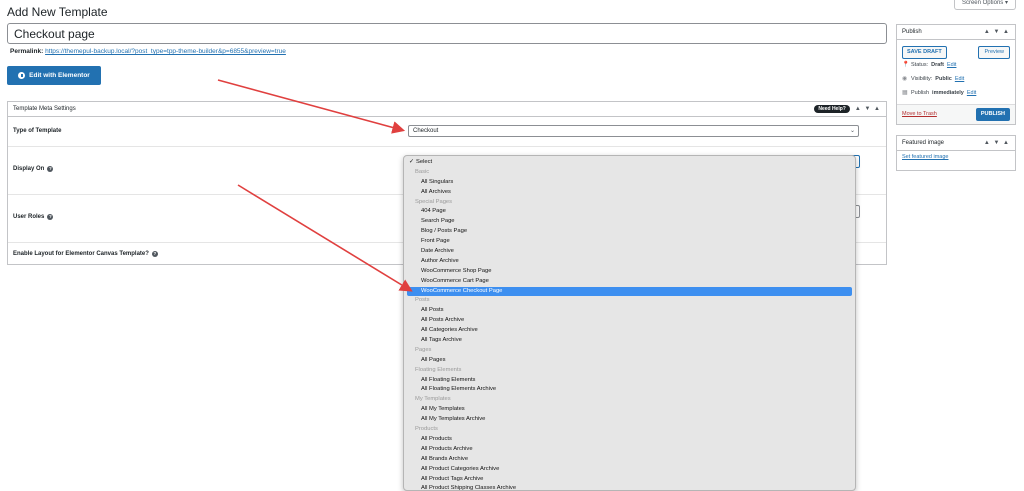 This screenshot has width=1024, height=491. What do you see at coordinates (939, 93) in the screenshot?
I see `publish-date-row: ▦ Publish immediately Edit` at bounding box center [939, 93].